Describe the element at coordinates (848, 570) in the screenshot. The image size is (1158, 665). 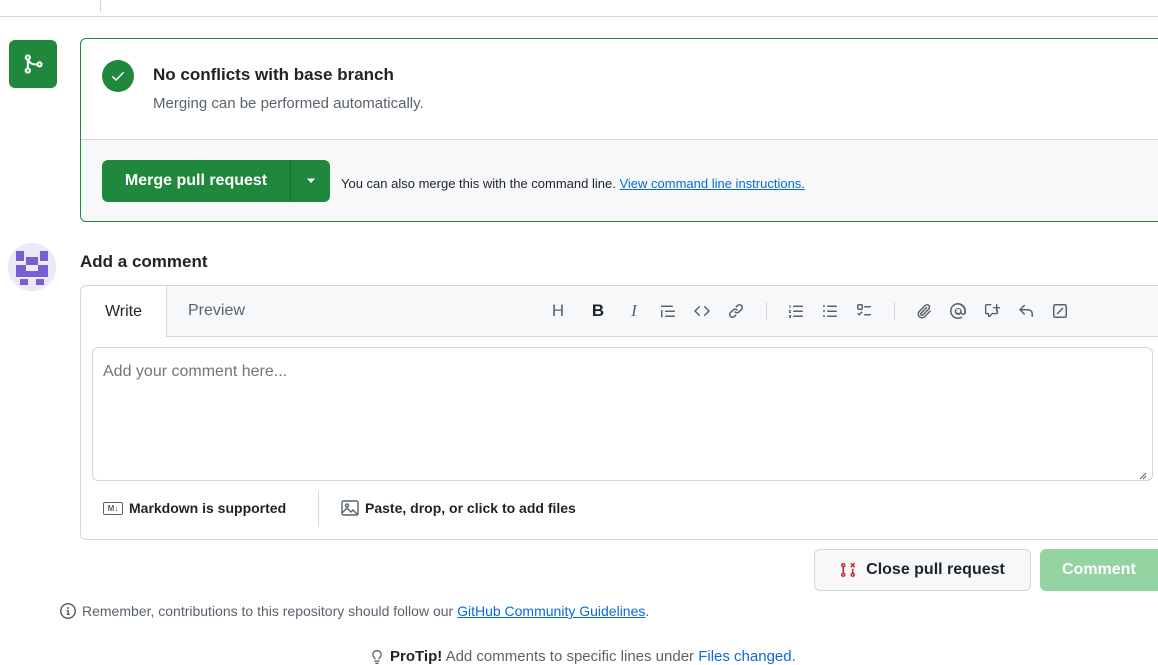
I see `git-pull-request-closed-icon` at that location.